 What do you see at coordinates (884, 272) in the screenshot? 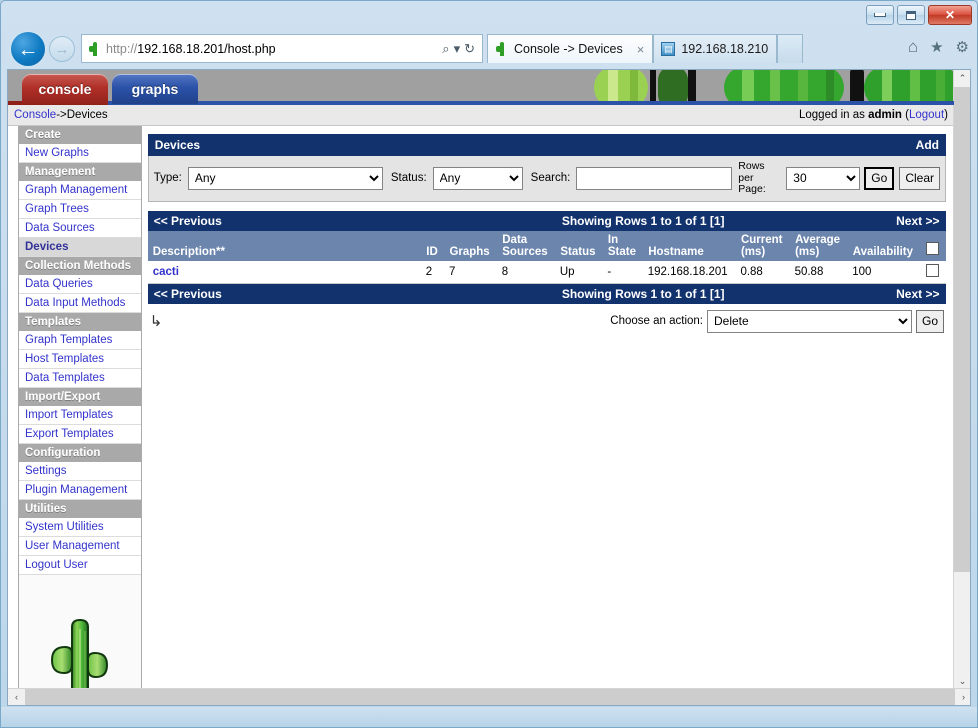
I see `cell-availability: 100` at bounding box center [884, 272].